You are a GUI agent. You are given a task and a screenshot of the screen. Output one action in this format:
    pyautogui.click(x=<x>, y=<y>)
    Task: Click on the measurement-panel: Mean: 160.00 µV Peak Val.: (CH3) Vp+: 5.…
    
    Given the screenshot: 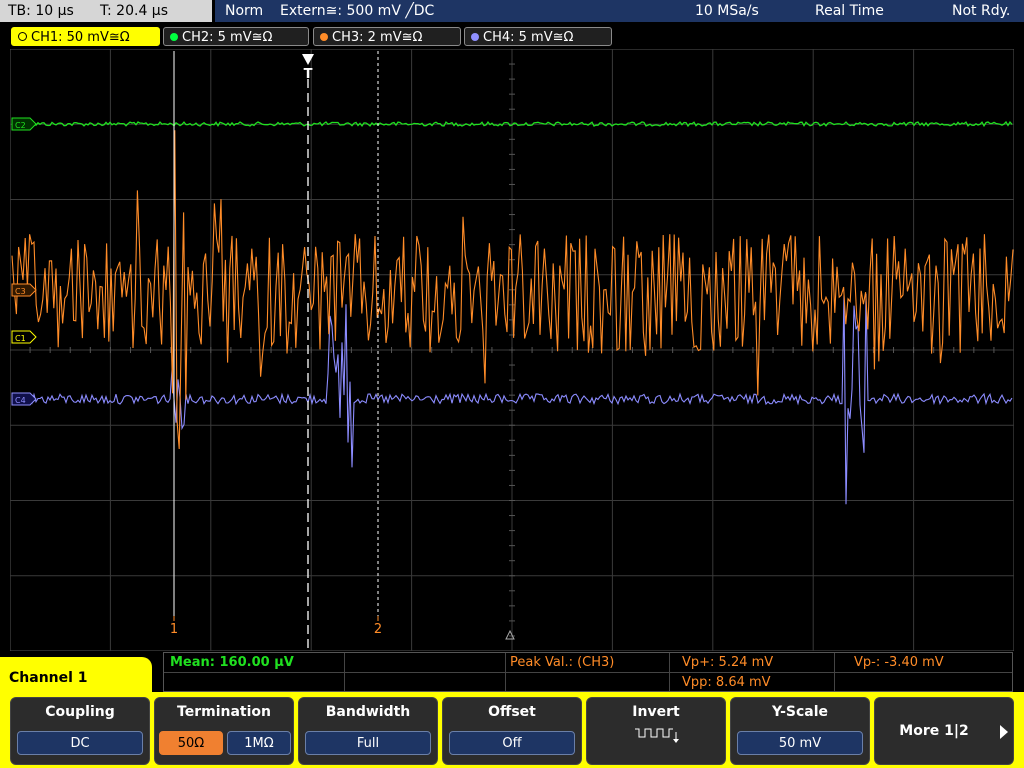 What is the action you would take?
    pyautogui.click(x=588, y=672)
    